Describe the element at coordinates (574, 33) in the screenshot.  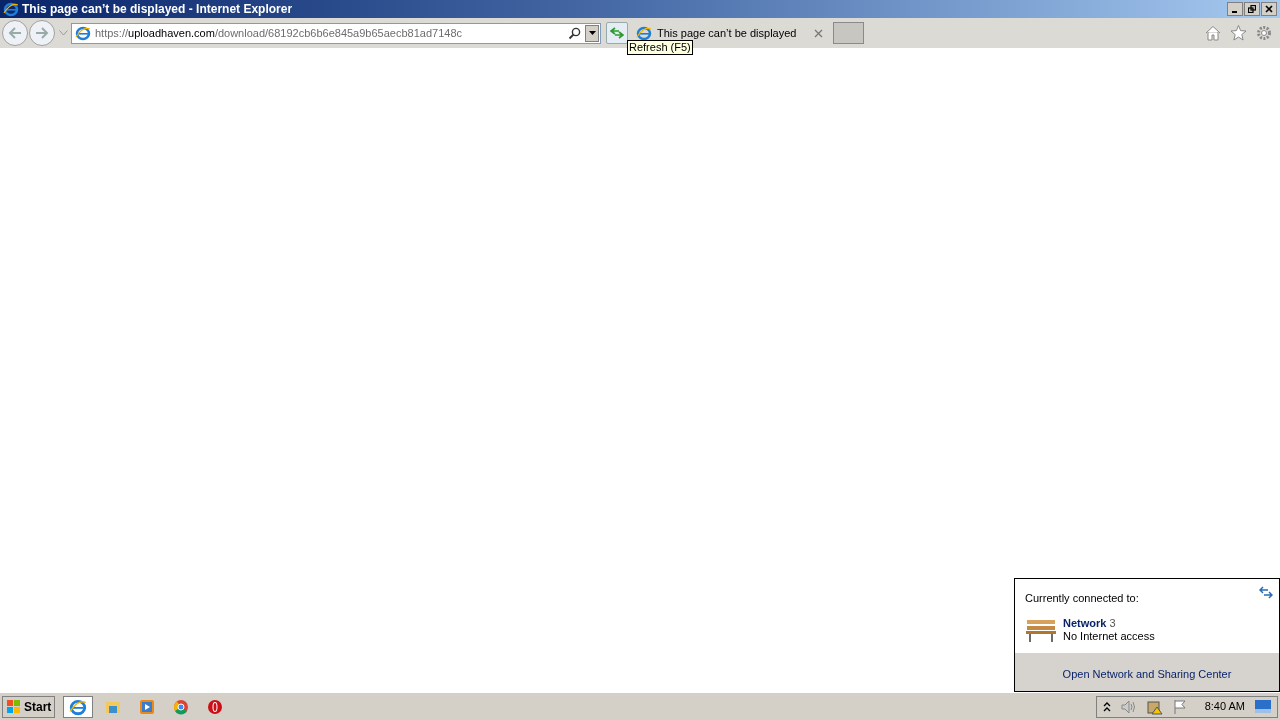
I see `search-icon` at that location.